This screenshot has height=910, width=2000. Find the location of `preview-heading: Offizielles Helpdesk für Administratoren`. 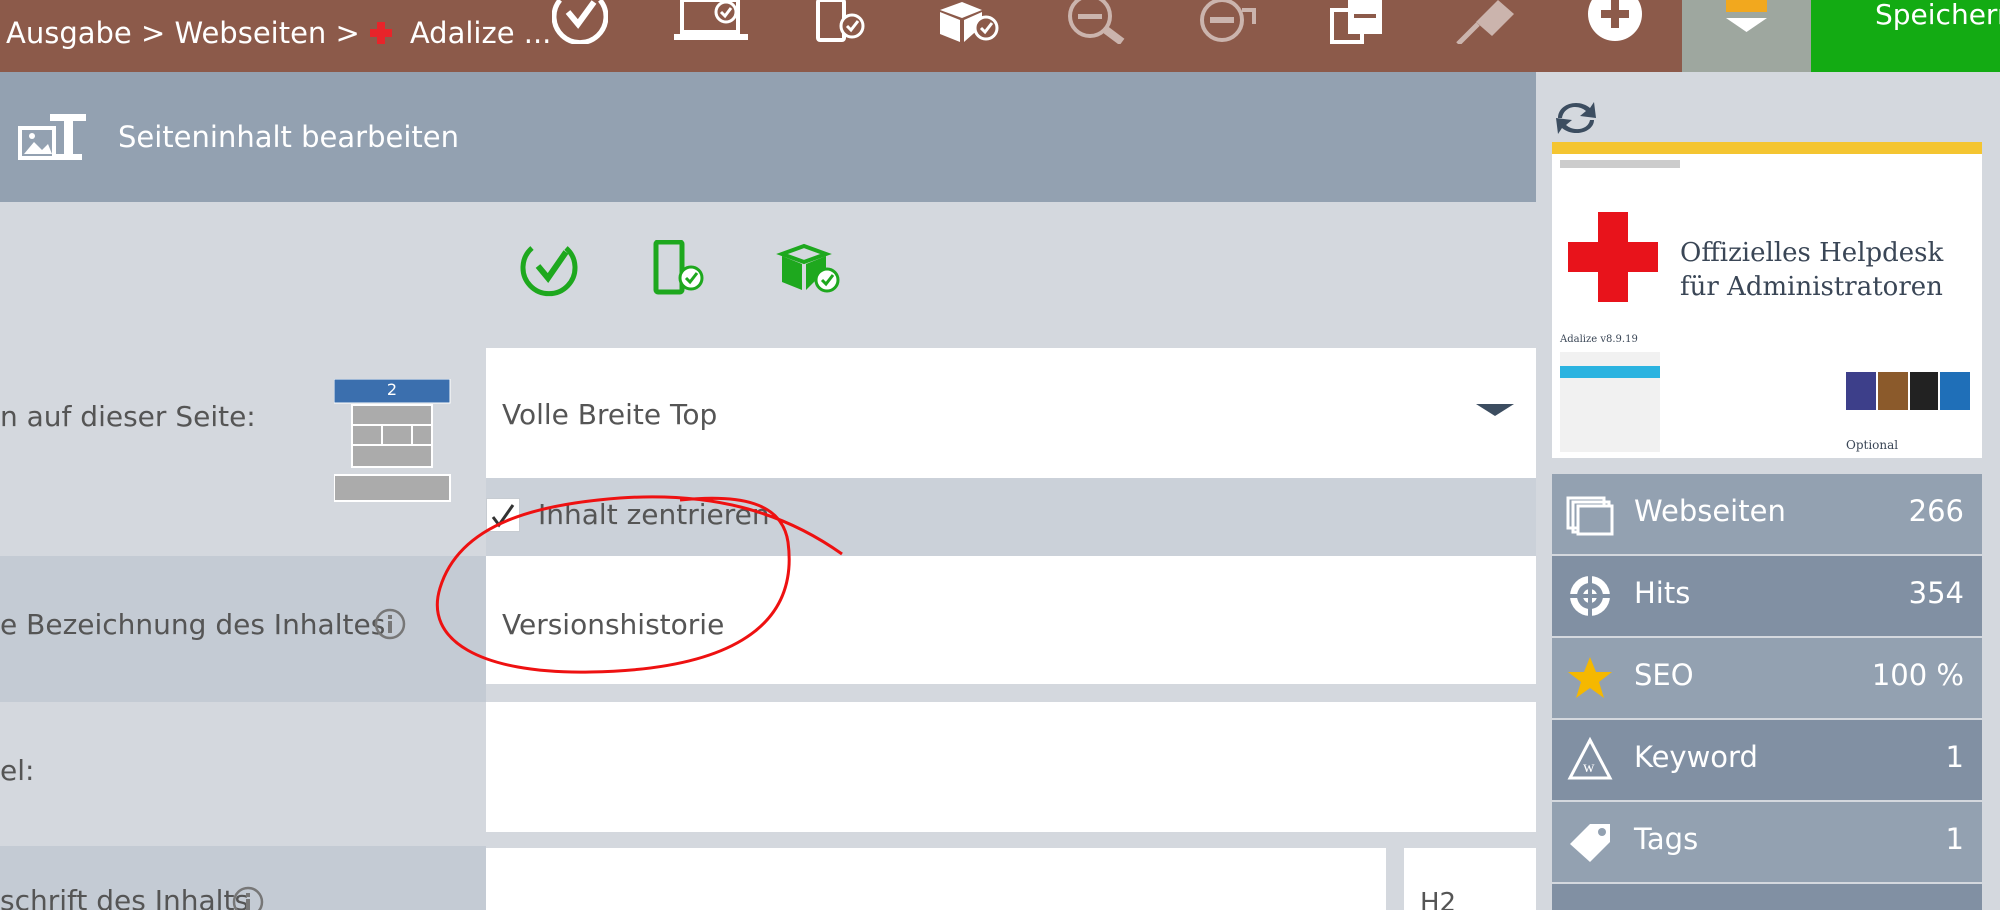

preview-heading: Offizielles Helpdesk für Administratoren is located at coordinates (1811, 270).